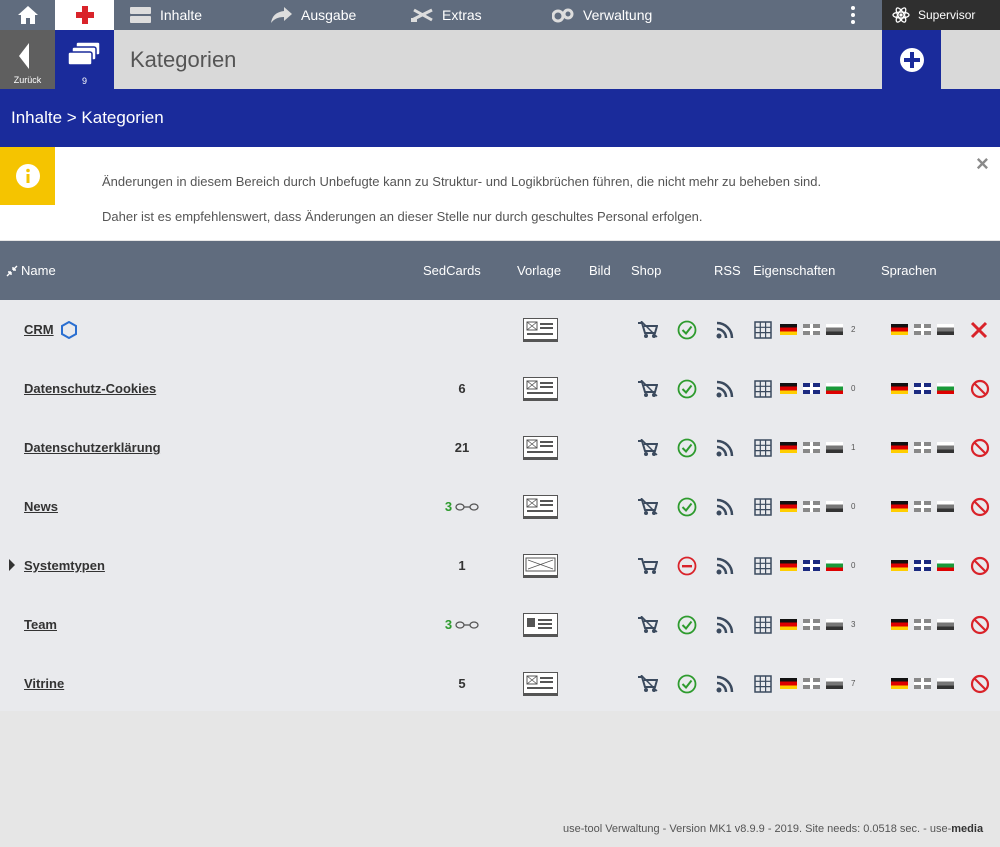  What do you see at coordinates (38, 270) in the screenshot?
I see `col-name: Name` at bounding box center [38, 270].